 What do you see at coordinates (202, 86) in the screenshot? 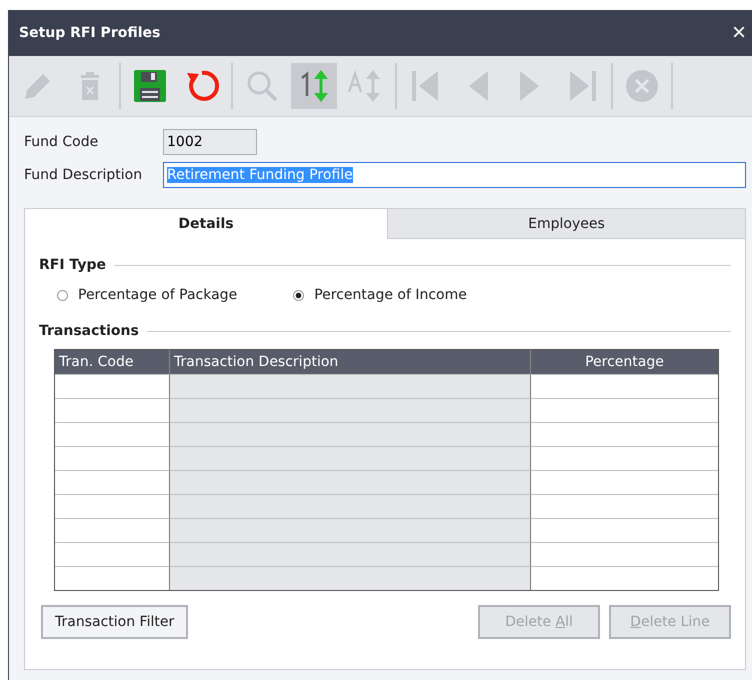
I see `undo-icon` at bounding box center [202, 86].